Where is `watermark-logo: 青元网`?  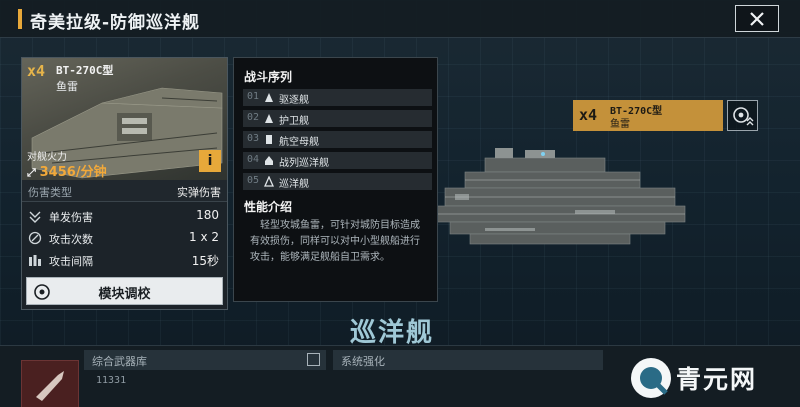 watermark-logo: 青元网 is located at coordinates (711, 378).